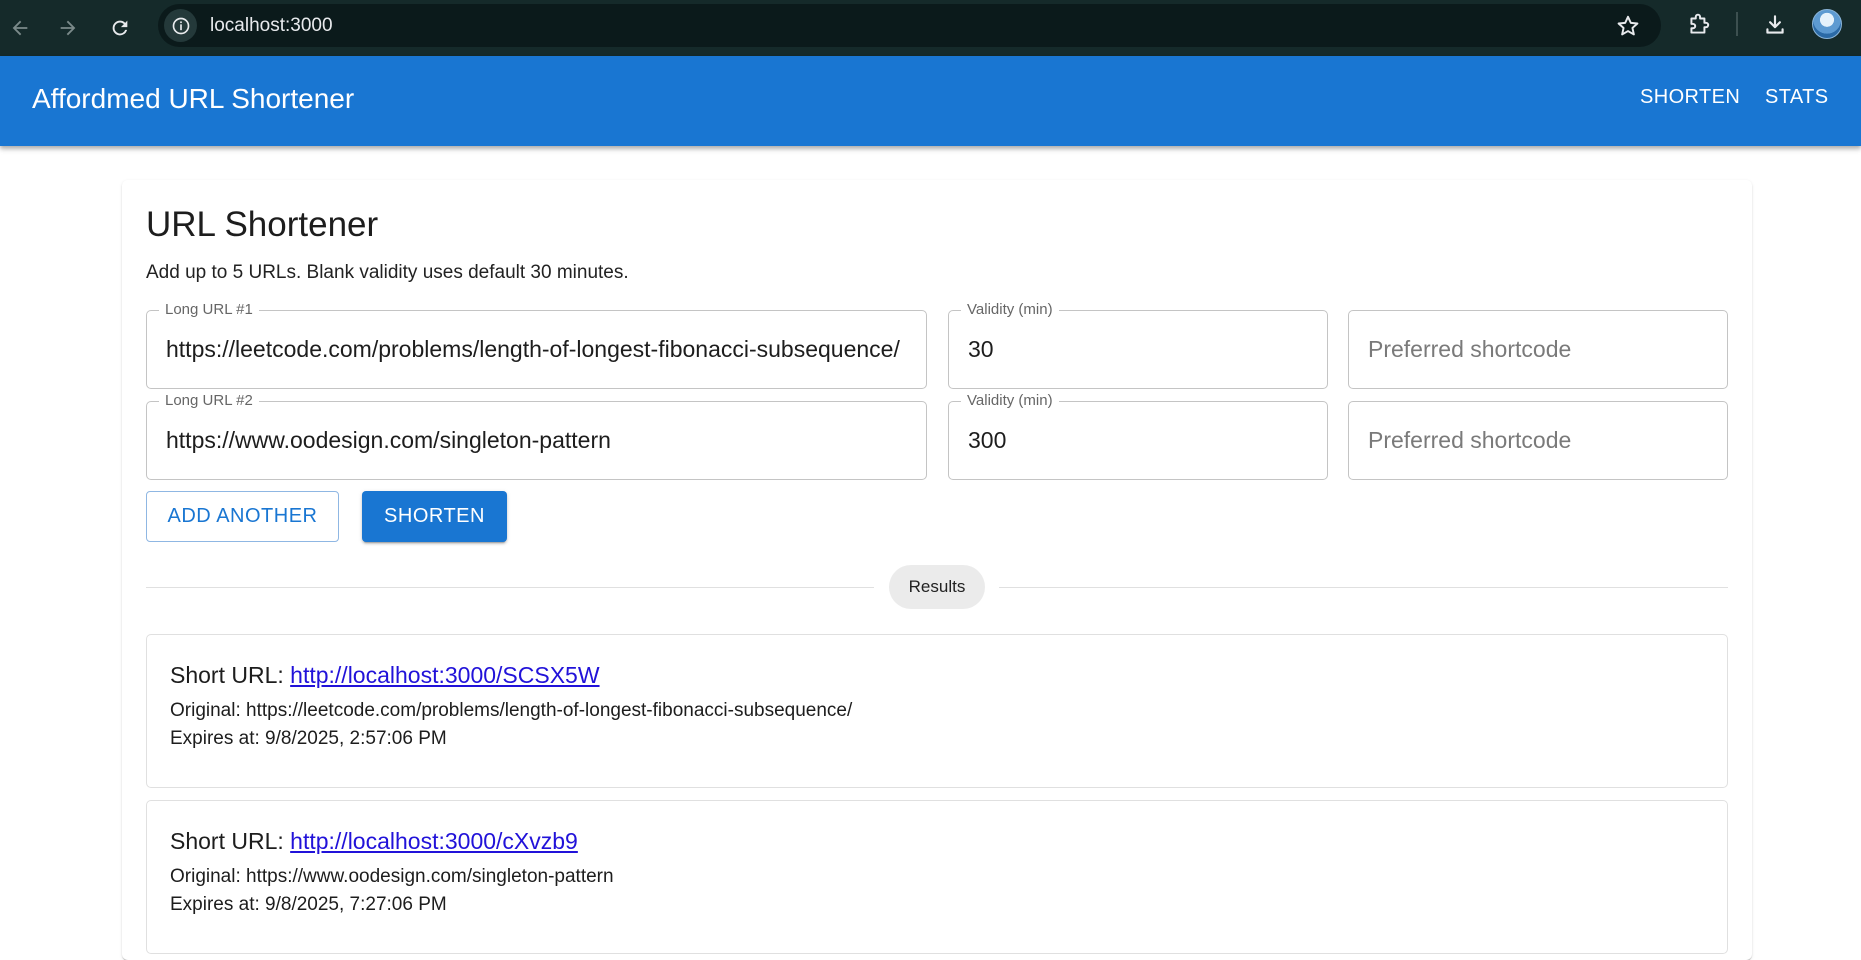  Describe the element at coordinates (1628, 26) in the screenshot. I see `bookmark-star-icon` at that location.